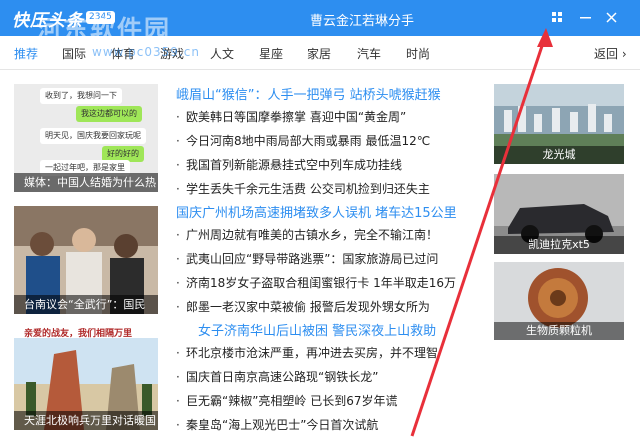 The width and height of the screenshot is (640, 439). I want to click on news-item: · 秦皇岛“海上观光巴士”今日首次试航, so click(329, 424).